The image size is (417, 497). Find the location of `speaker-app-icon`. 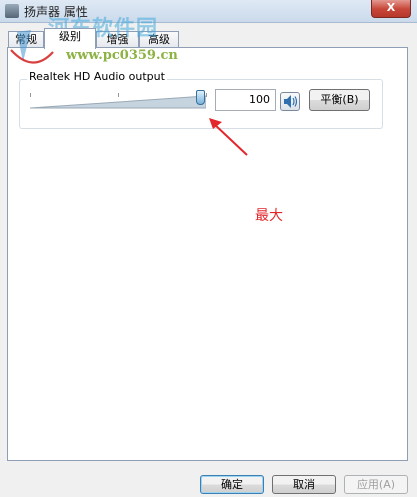

speaker-app-icon is located at coordinates (12, 11).